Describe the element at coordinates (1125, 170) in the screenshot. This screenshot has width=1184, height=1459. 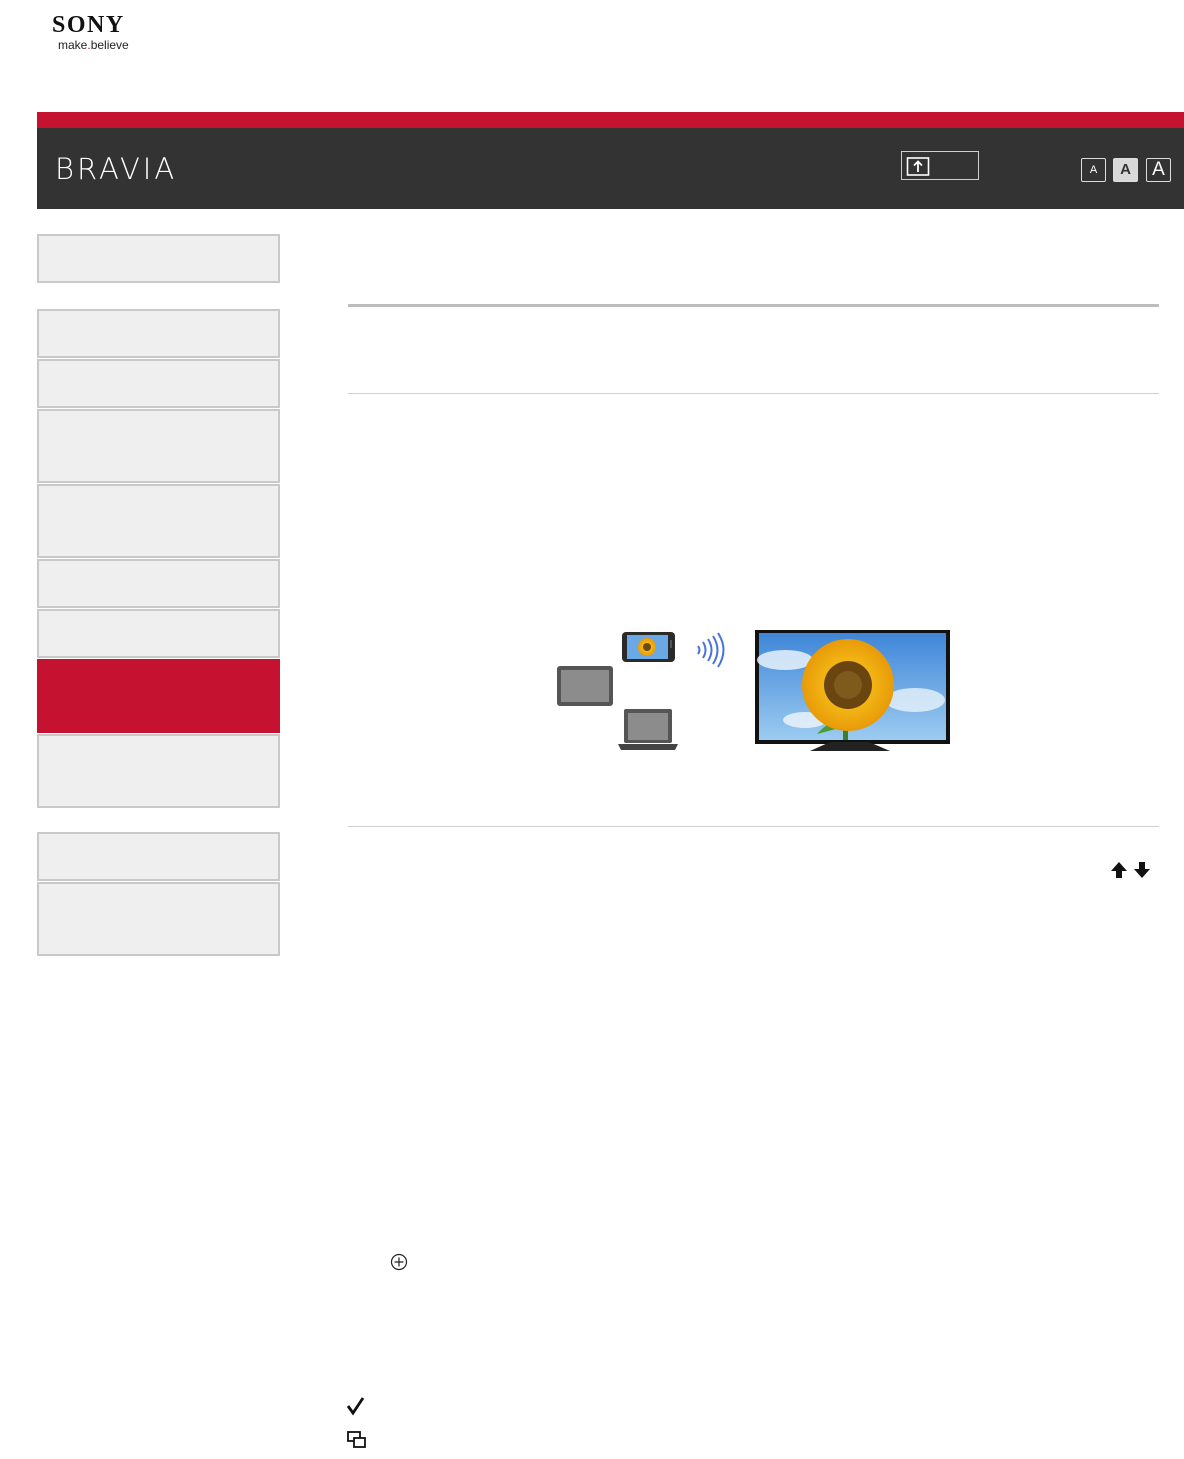
I see `font-size-medium-button: A` at that location.